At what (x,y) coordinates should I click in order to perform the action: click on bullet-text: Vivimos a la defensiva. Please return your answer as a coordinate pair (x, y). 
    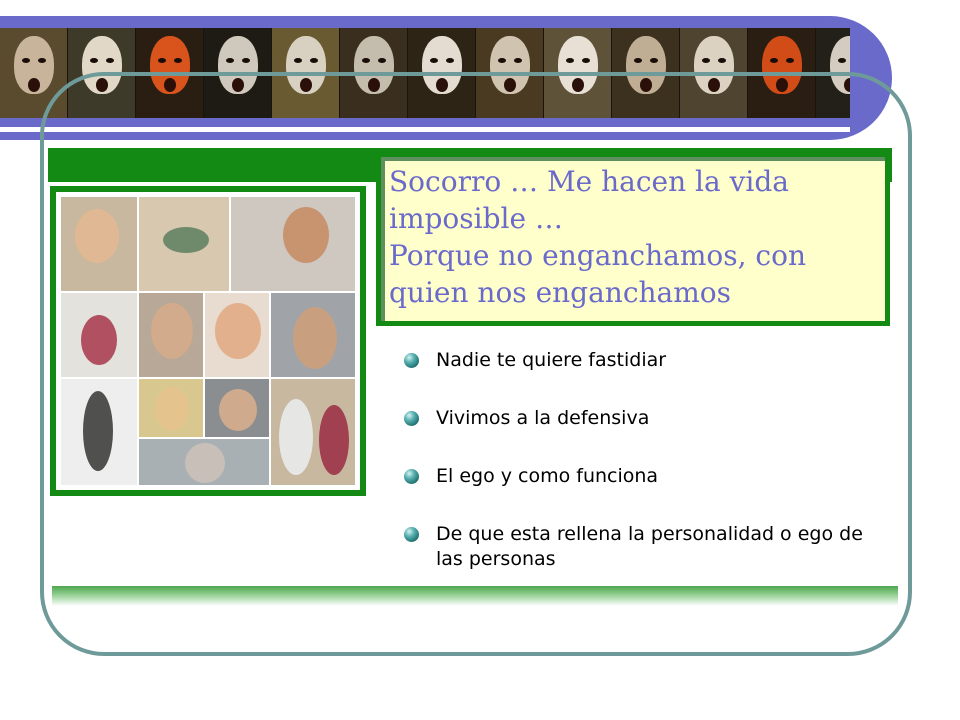
    Looking at the image, I should click on (543, 418).